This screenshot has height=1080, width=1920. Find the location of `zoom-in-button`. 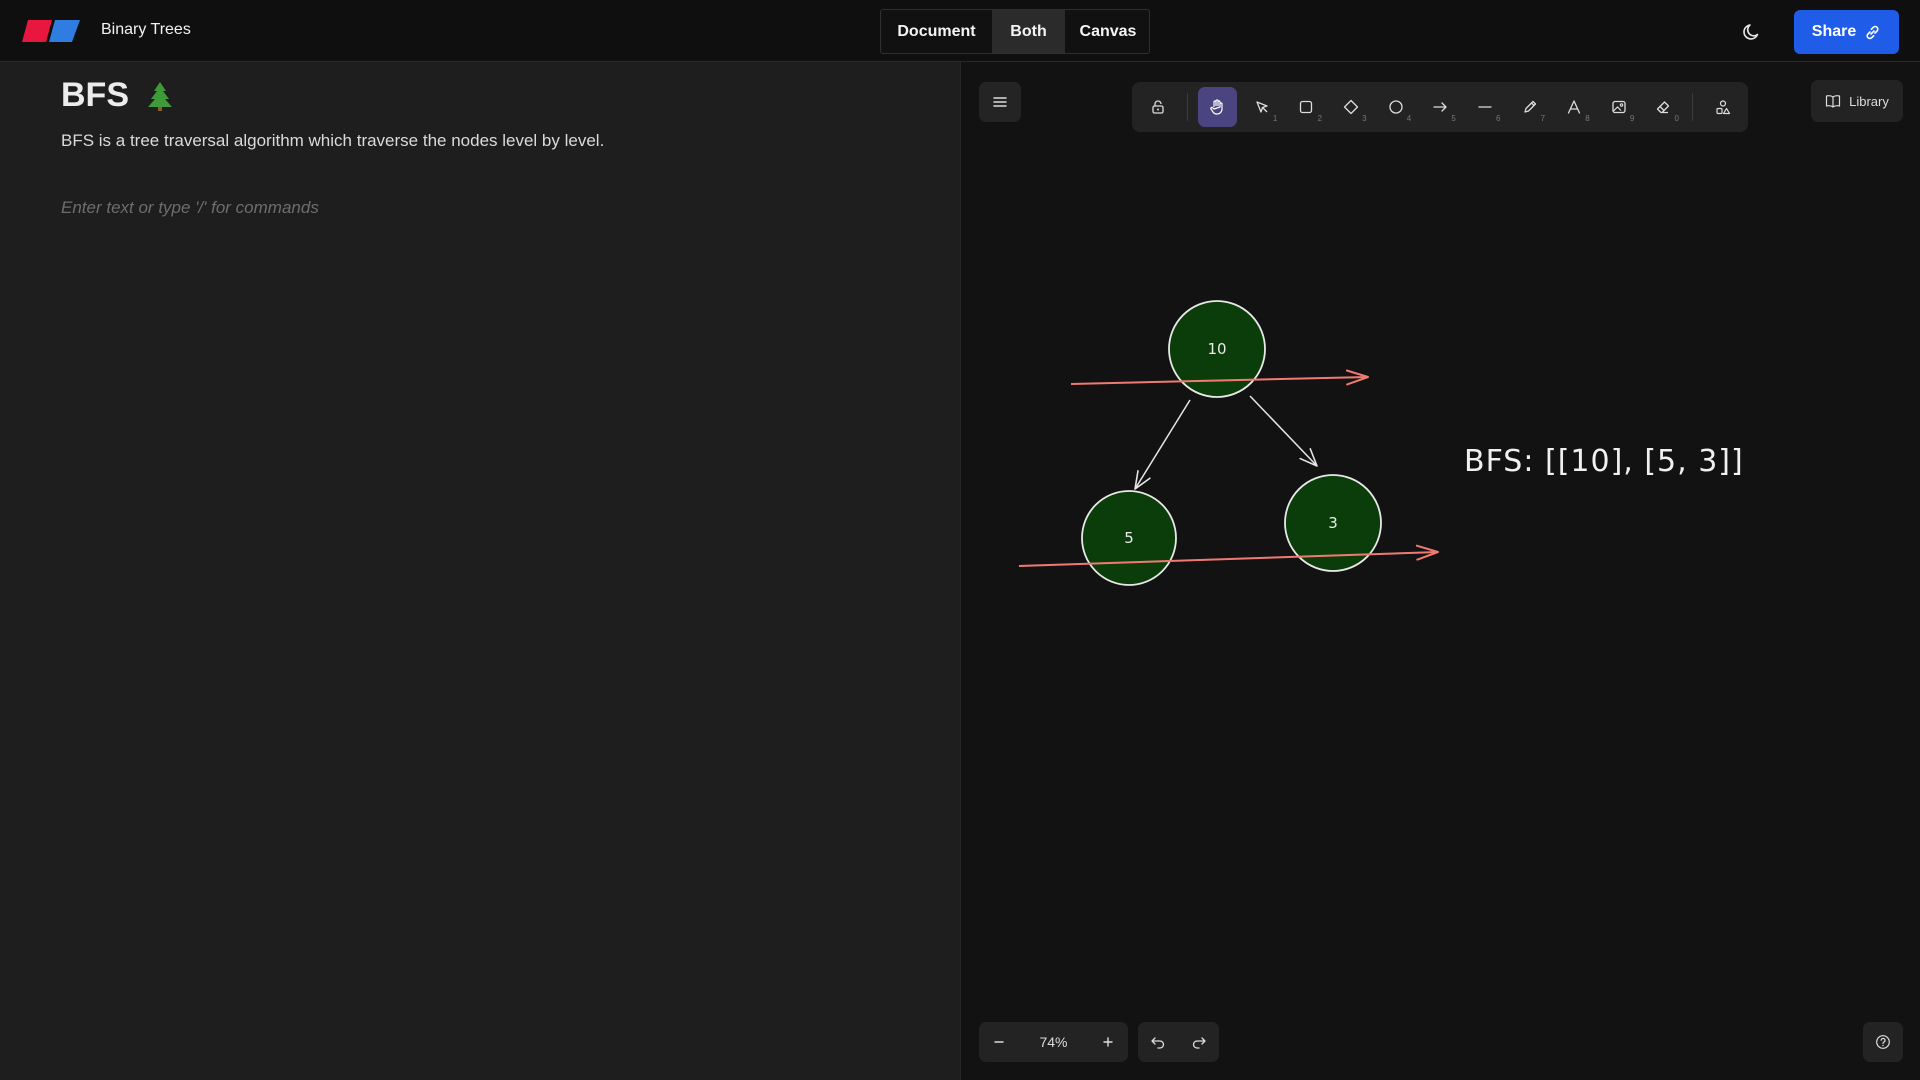

zoom-in-button is located at coordinates (1108, 1042).